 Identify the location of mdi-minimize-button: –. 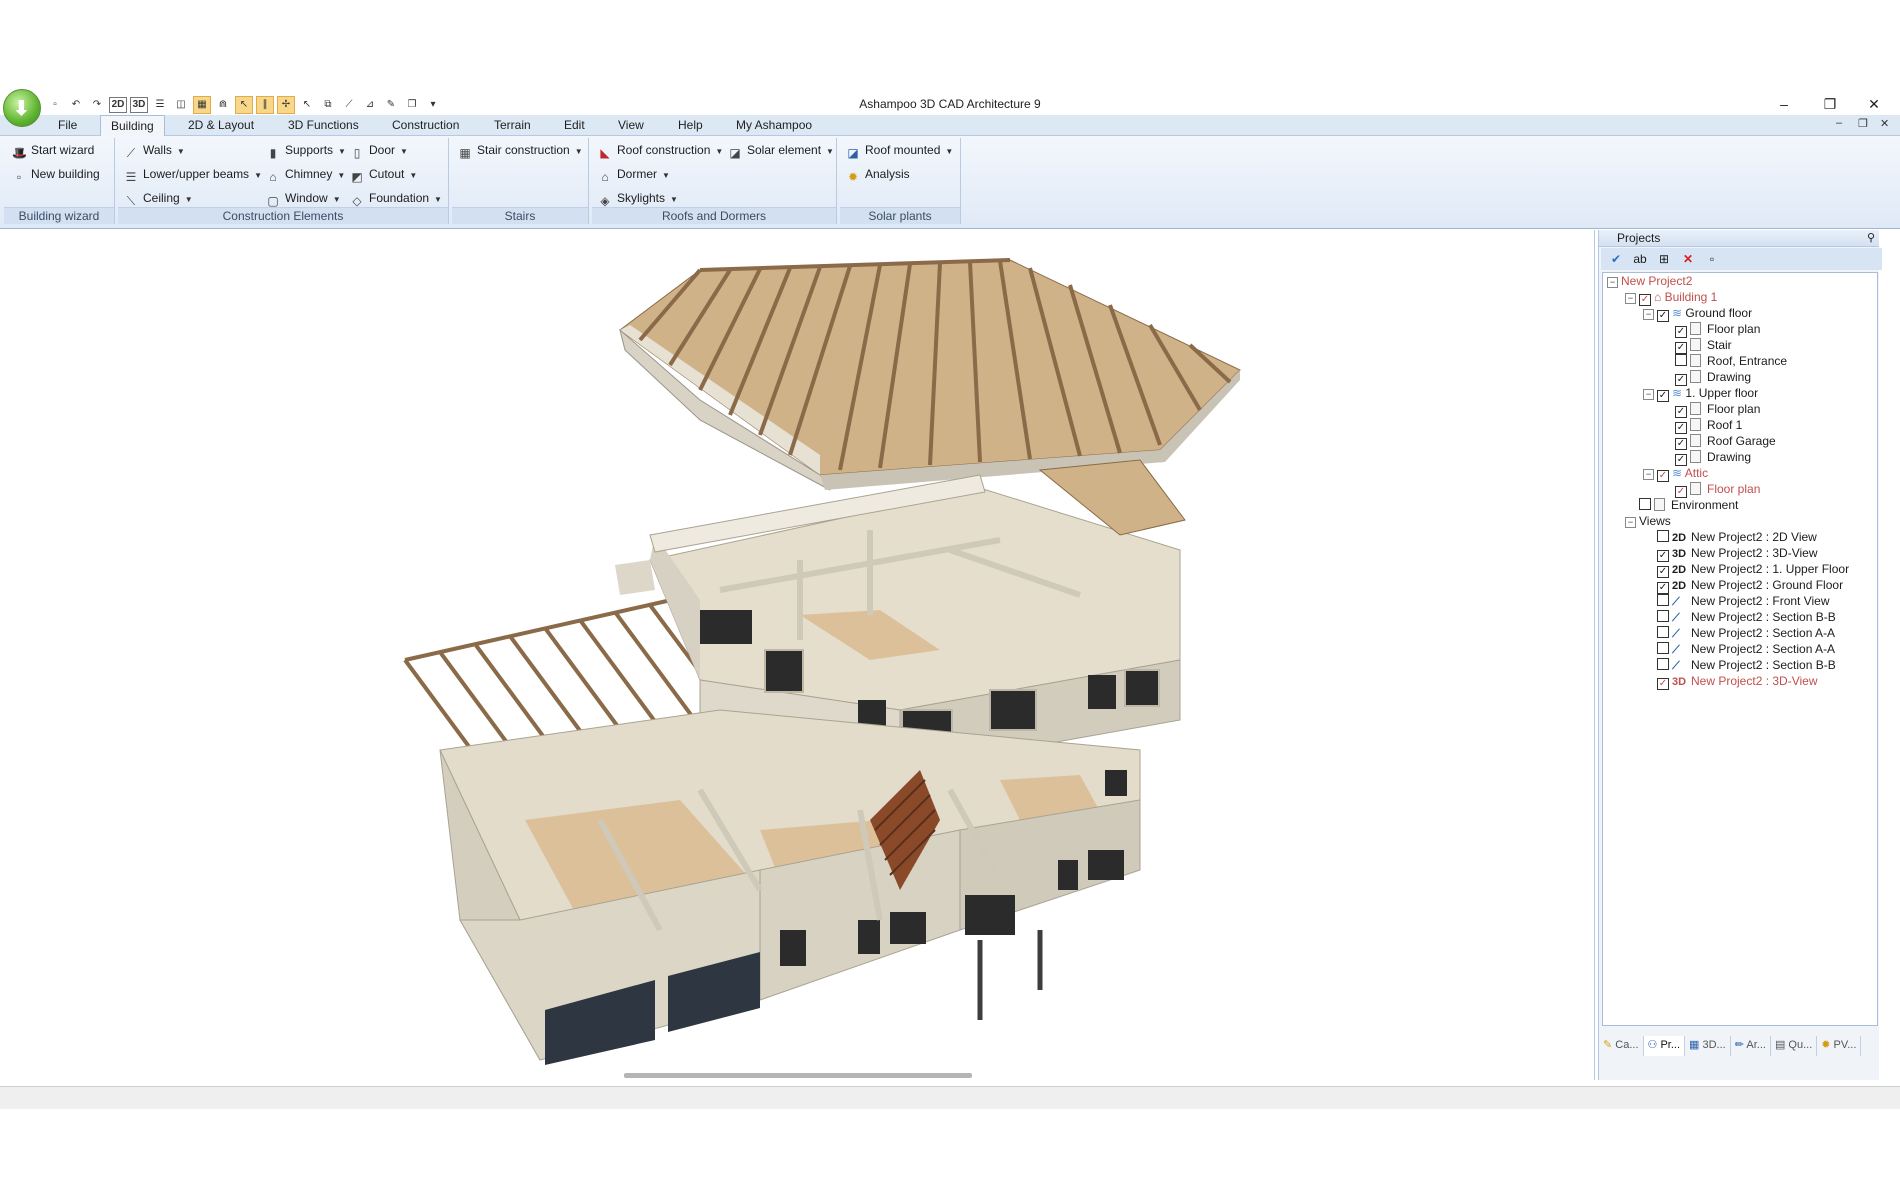
(1839, 123).